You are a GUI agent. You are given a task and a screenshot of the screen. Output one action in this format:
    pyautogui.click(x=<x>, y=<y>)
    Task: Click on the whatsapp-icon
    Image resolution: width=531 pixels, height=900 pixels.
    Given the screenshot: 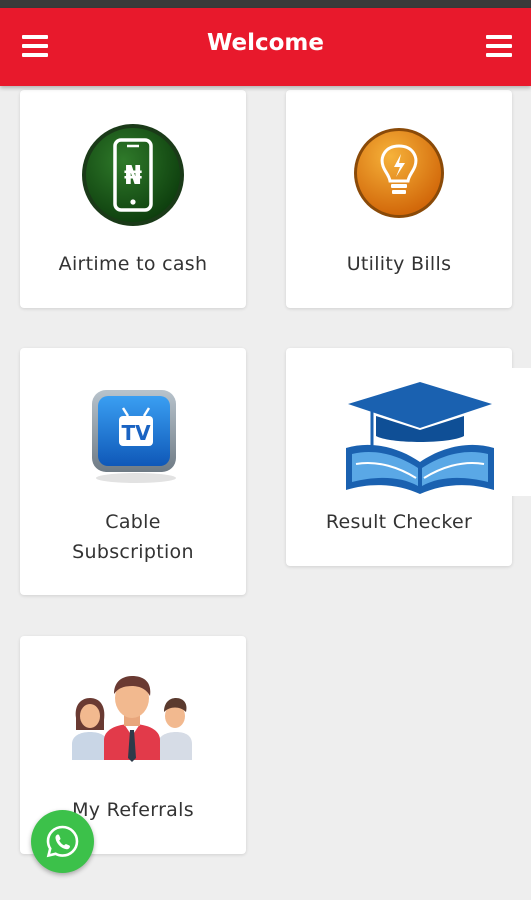 What is the action you would take?
    pyautogui.click(x=62, y=841)
    